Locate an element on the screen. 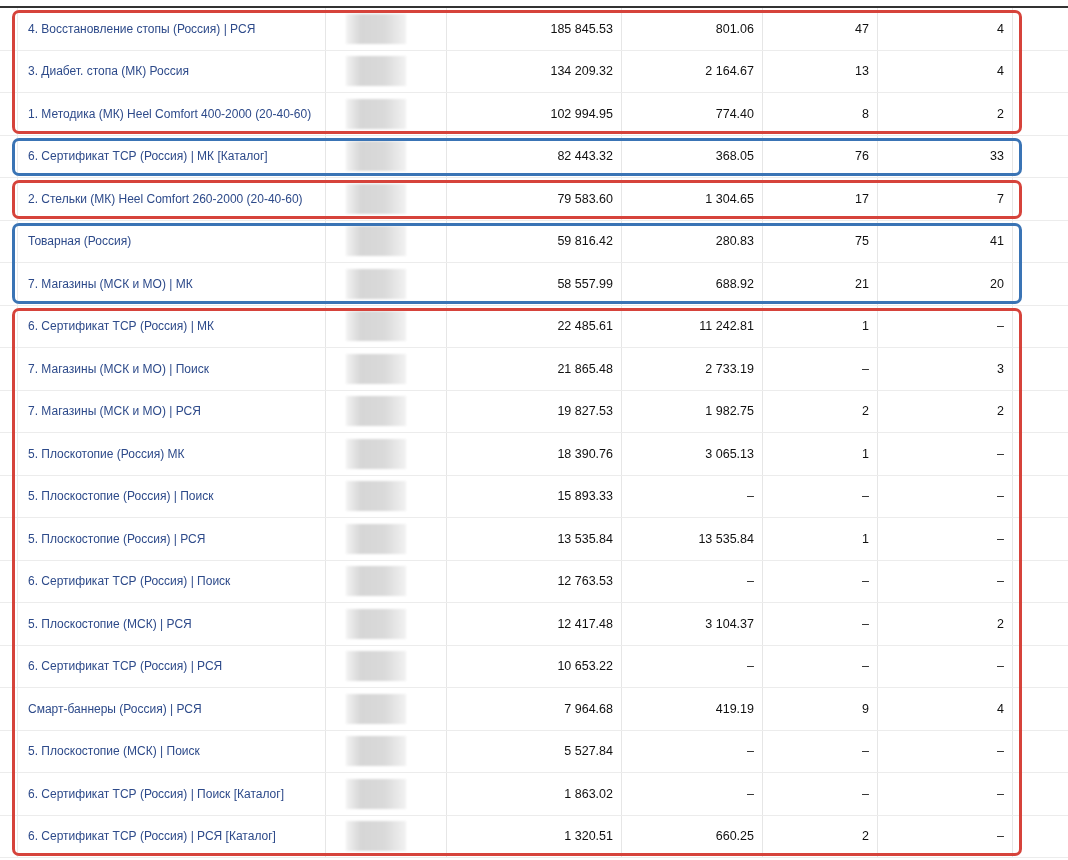 This screenshot has width=1068, height=860. table-cell: 688.92 is located at coordinates (692, 284).